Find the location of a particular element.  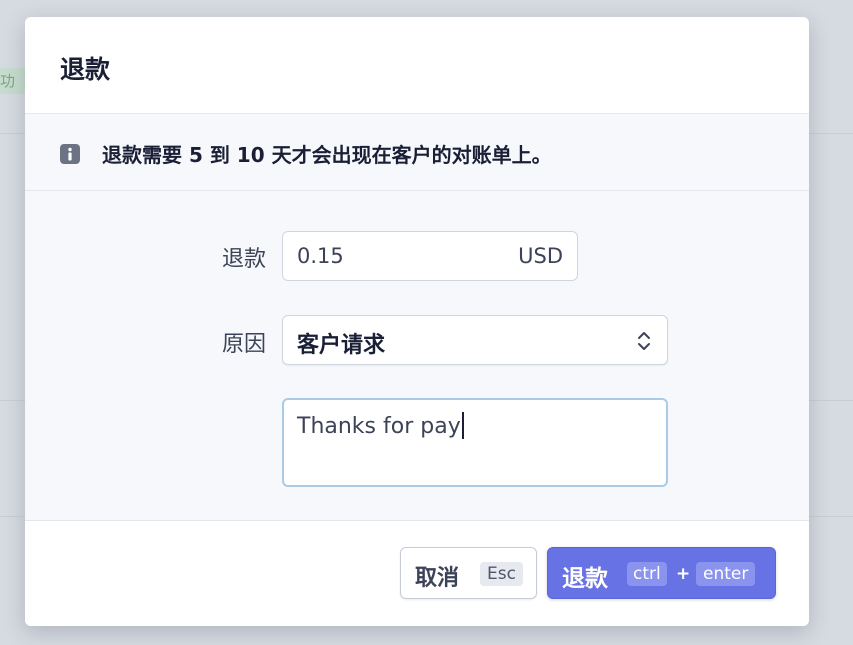

reason-selected-value: 客户请求 is located at coordinates (341, 345).